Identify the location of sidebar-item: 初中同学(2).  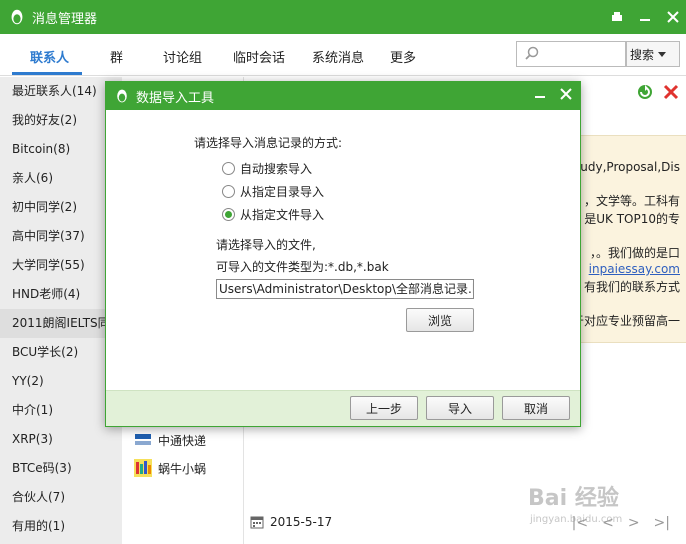
(61, 207).